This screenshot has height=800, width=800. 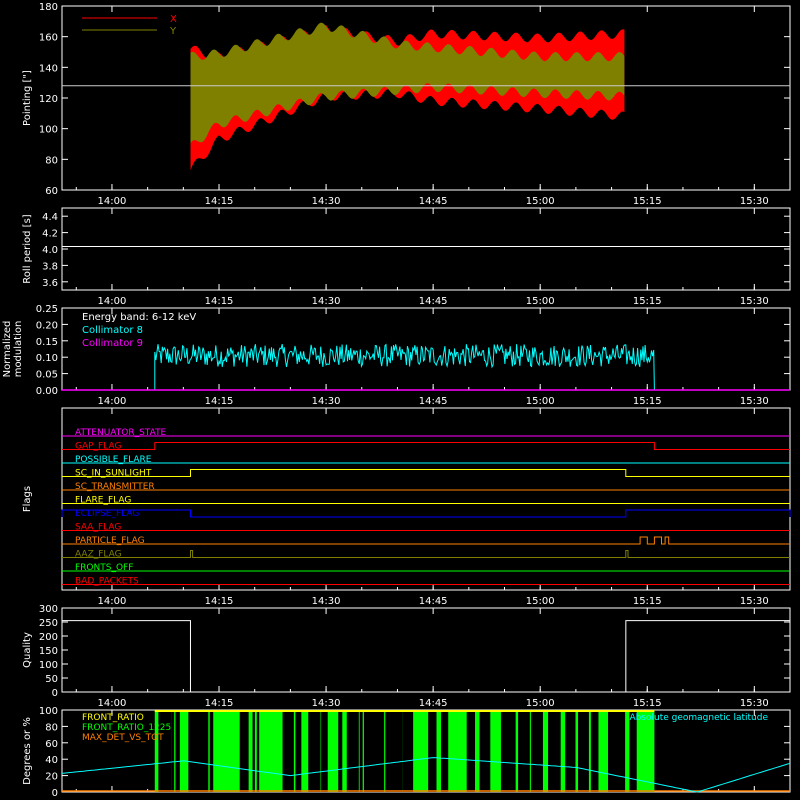 I want to click on y-tick-label: 0.05, so click(x=47, y=375).